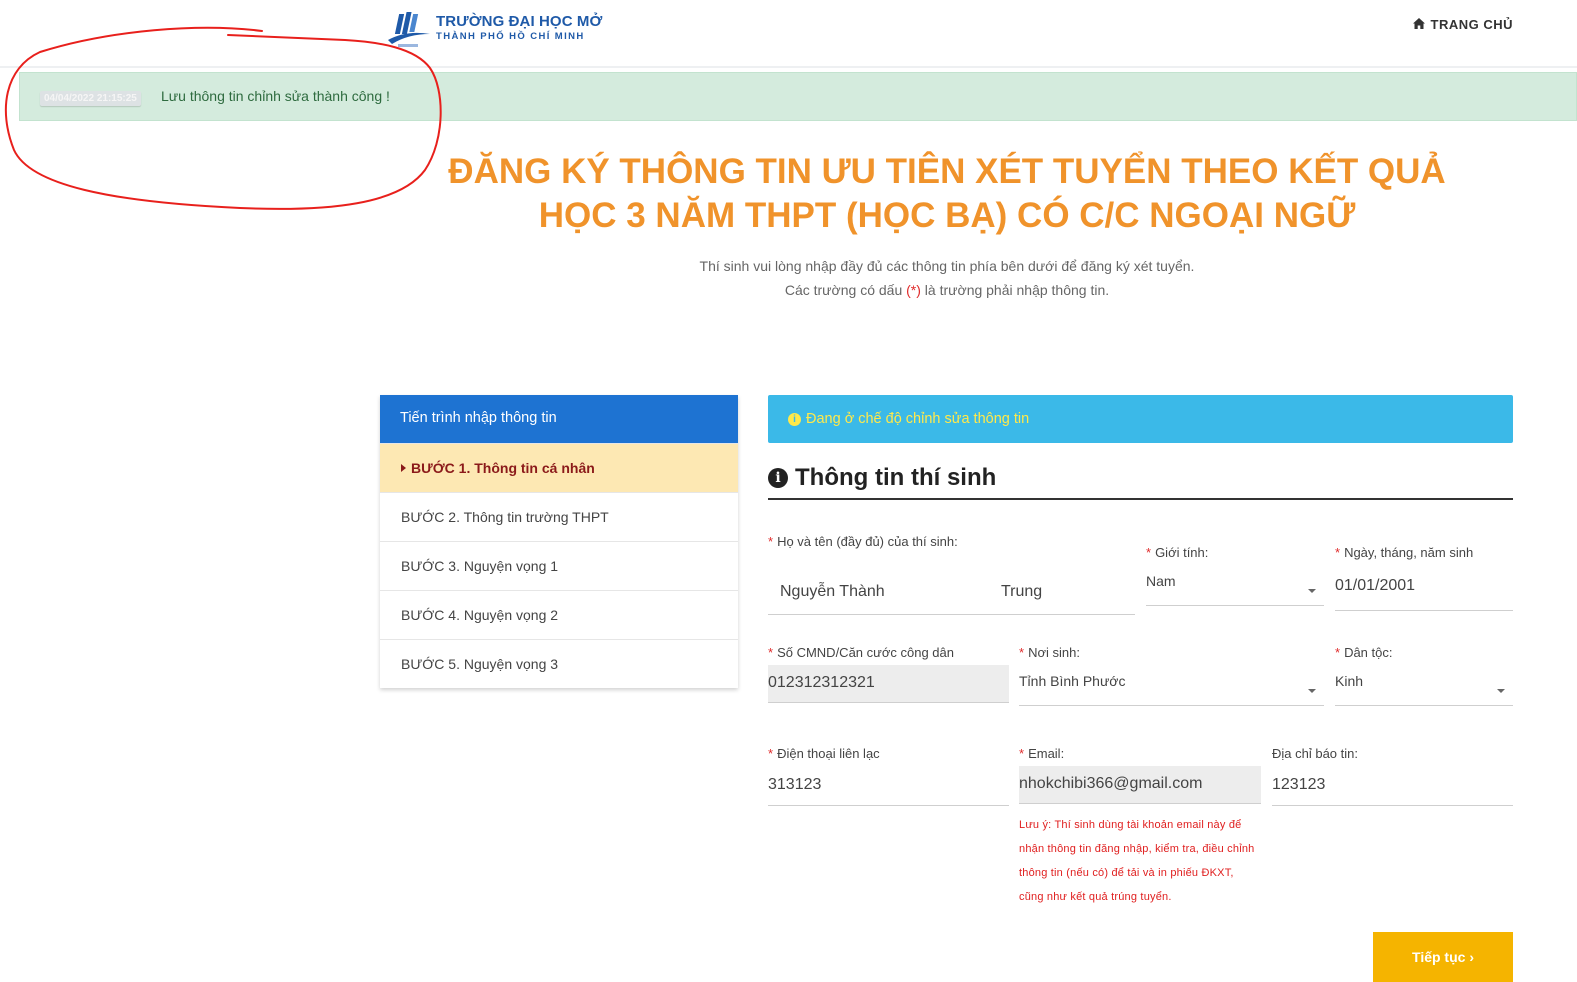 Image resolution: width=1577 pixels, height=982 pixels. I want to click on alert-message: Lưu thông tin chỉnh sửa thành công !, so click(275, 96).